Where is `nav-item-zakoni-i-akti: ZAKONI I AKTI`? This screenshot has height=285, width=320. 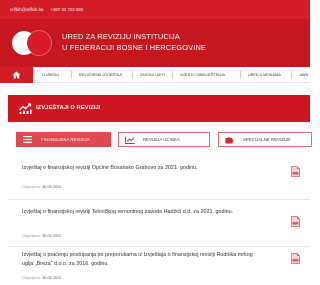
nav-item-zakoni-i-akti: ZAKONI I AKTI is located at coordinates (152, 75).